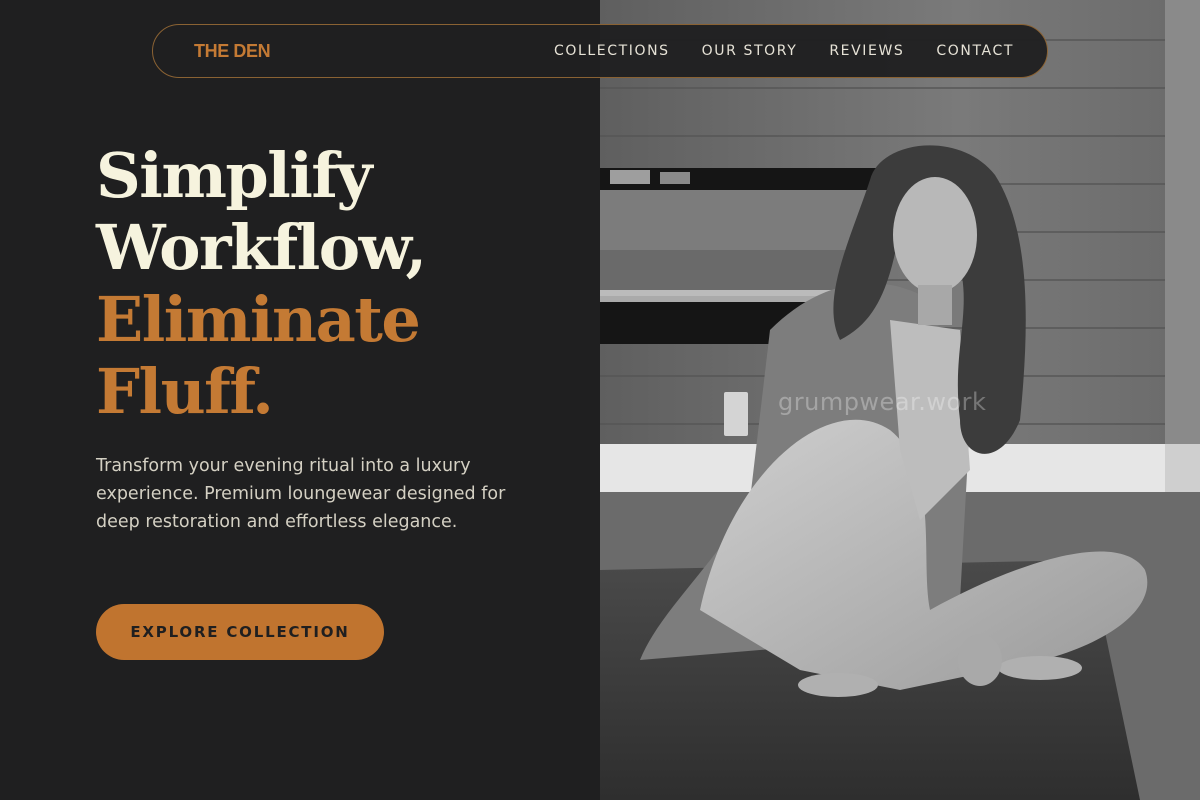  Describe the element at coordinates (258, 319) in the screenshot. I see `headline-line-3: Eliminate` at that location.